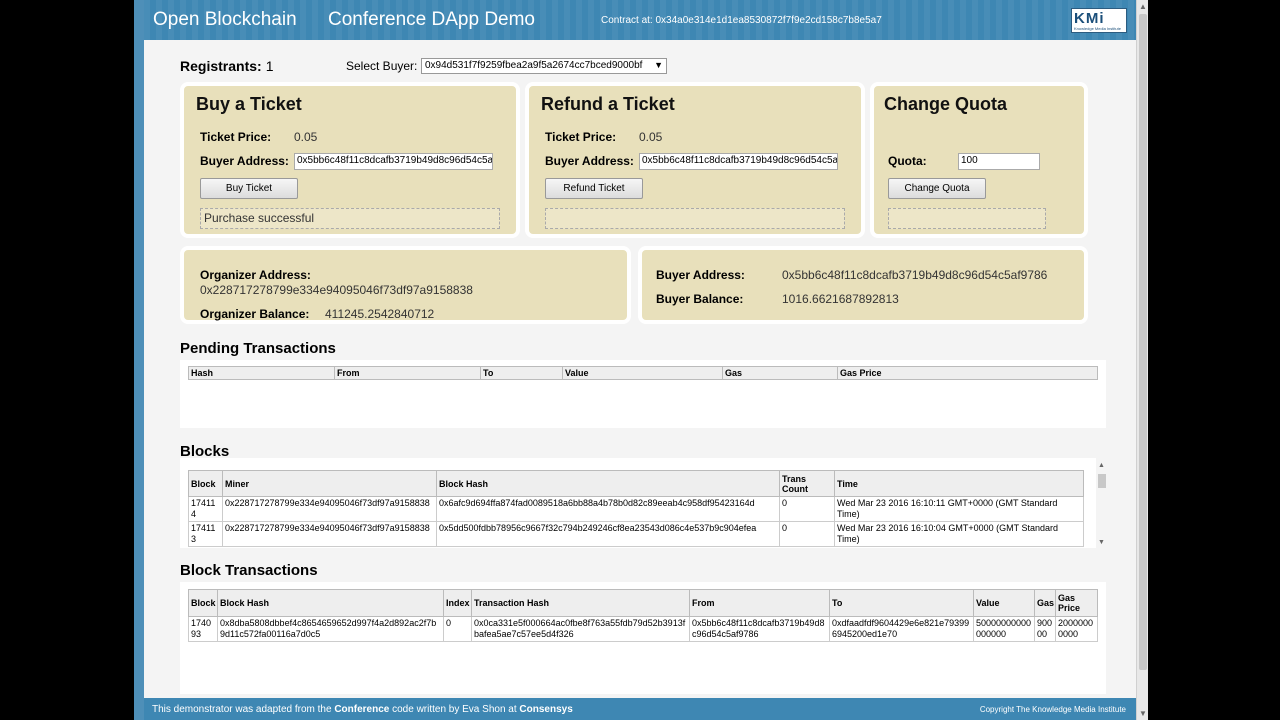 The width and height of the screenshot is (1280, 720). I want to click on quota-input: 100, so click(999, 161).